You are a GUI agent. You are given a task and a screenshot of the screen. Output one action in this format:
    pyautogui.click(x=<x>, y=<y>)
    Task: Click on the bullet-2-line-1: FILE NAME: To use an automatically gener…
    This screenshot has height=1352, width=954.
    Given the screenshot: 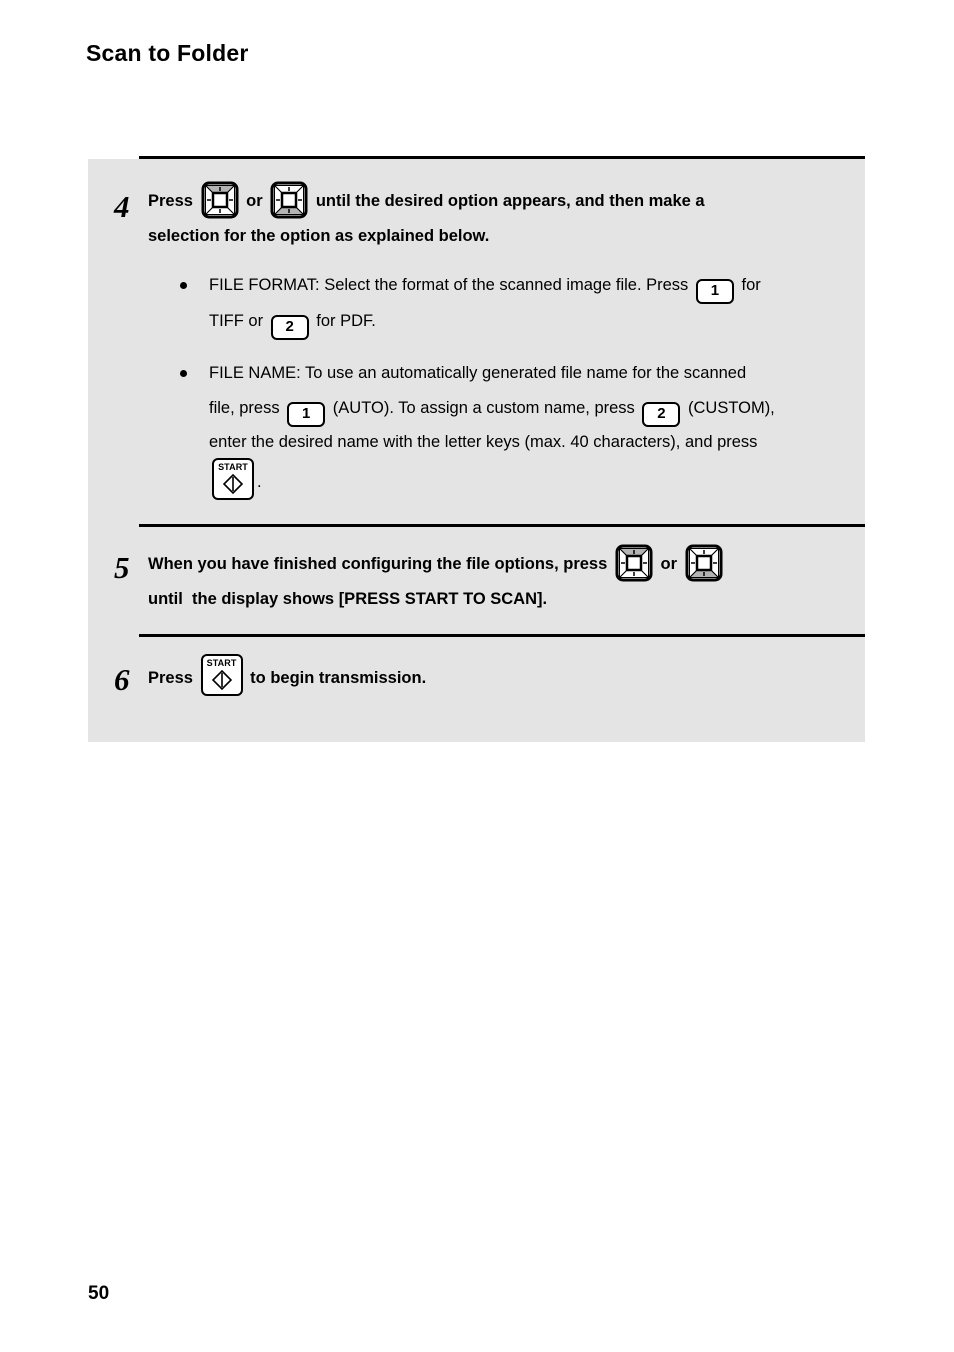 What is the action you would take?
    pyautogui.click(x=478, y=373)
    